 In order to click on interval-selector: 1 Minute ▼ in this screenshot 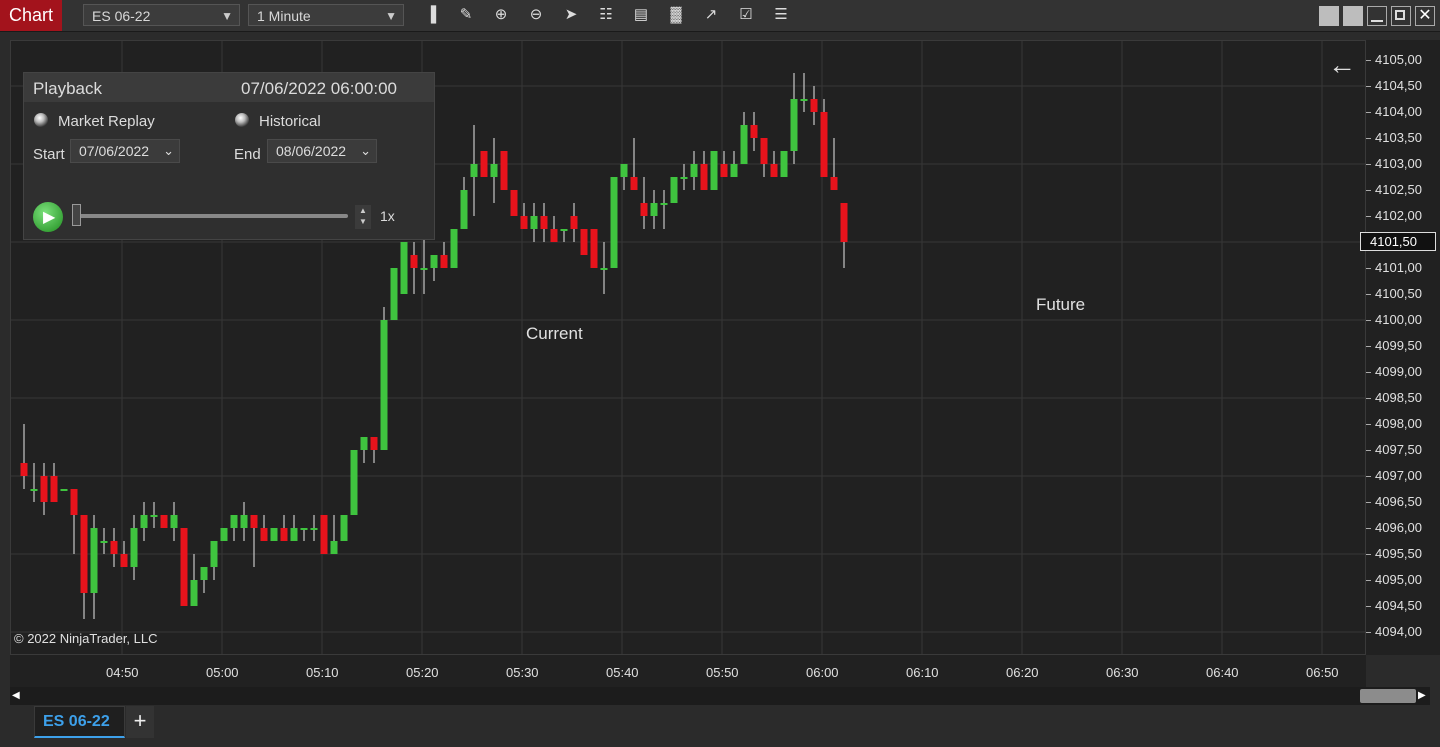, I will do `click(326, 15)`.